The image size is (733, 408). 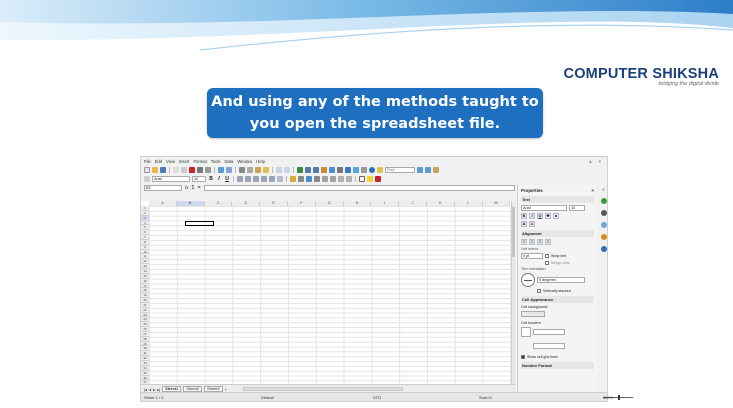 What do you see at coordinates (150, 389) in the screenshot?
I see `prev-sheet-arrow-icon: ◂` at bounding box center [150, 389].